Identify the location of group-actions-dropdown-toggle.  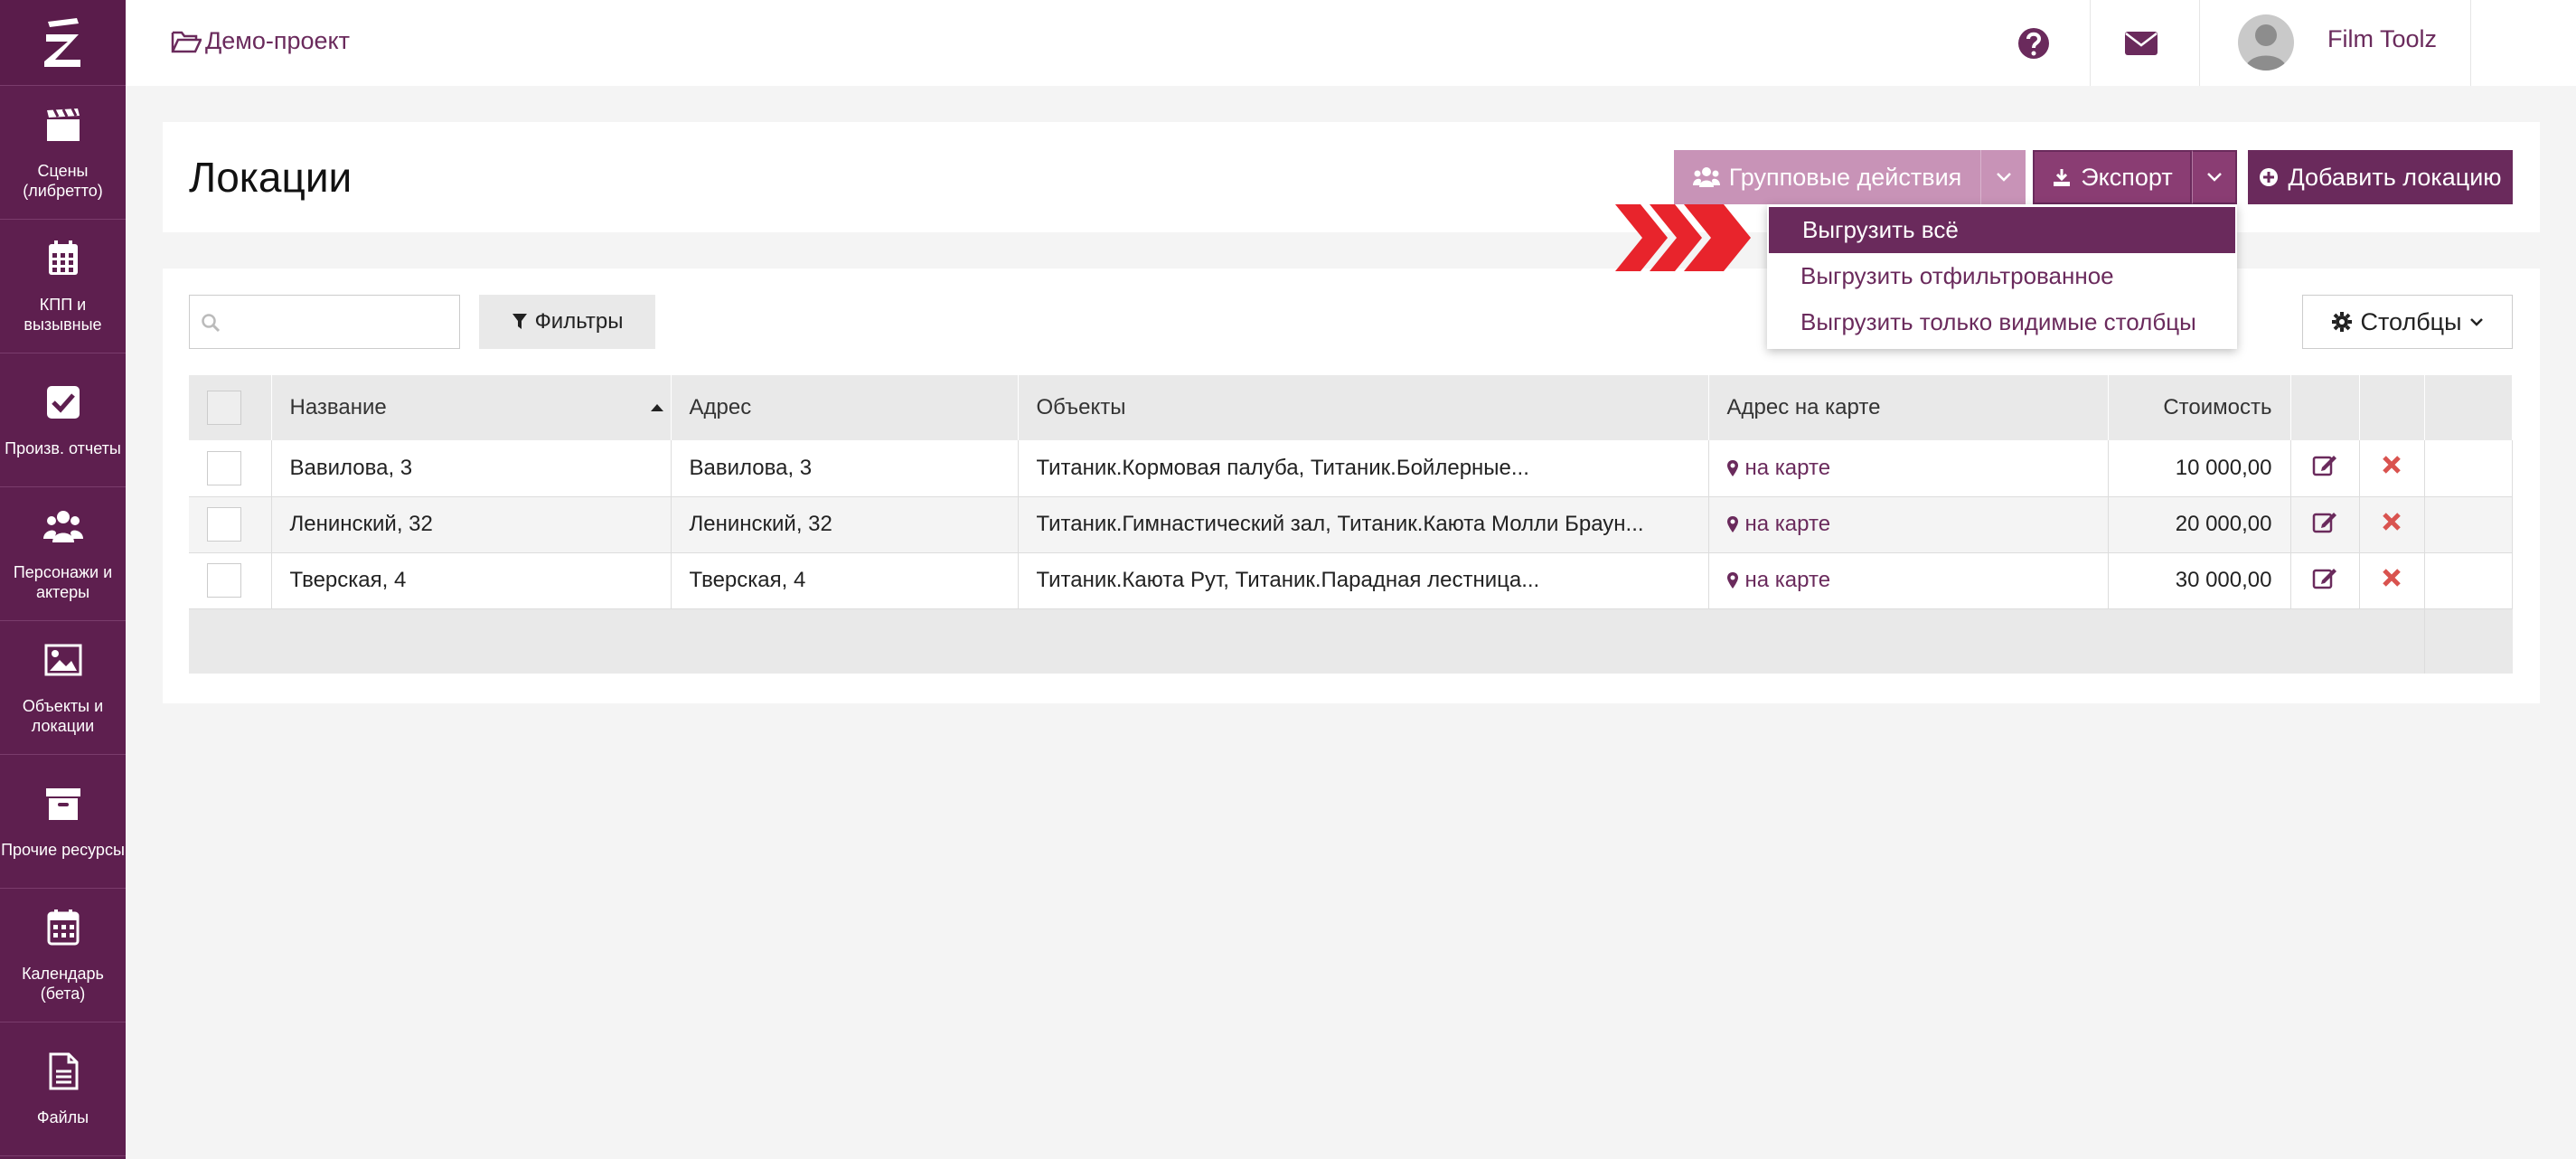
(2003, 177).